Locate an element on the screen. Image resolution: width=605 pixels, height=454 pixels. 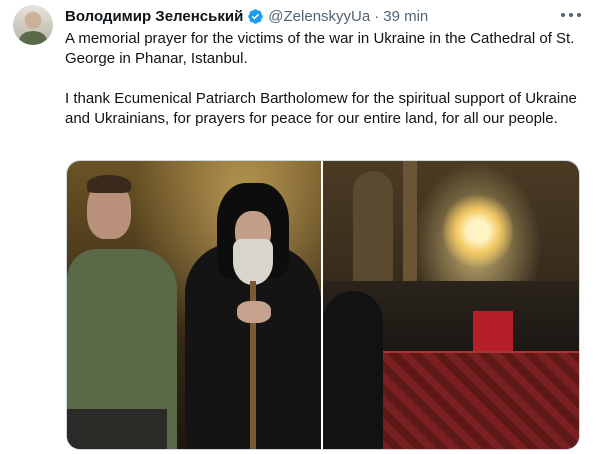
tweet-timestamp: 39 min is located at coordinates (405, 16).